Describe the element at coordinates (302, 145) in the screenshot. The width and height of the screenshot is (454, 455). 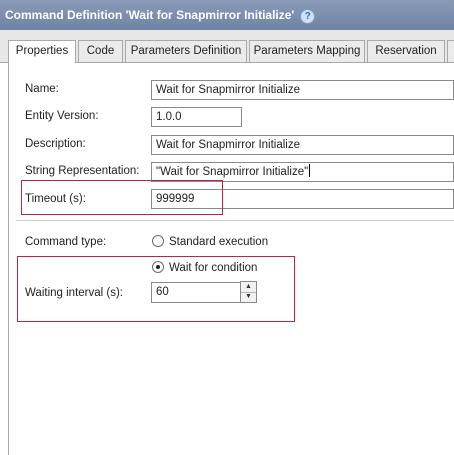
I see `description-field: Wait for Snapmirror Initialize` at that location.